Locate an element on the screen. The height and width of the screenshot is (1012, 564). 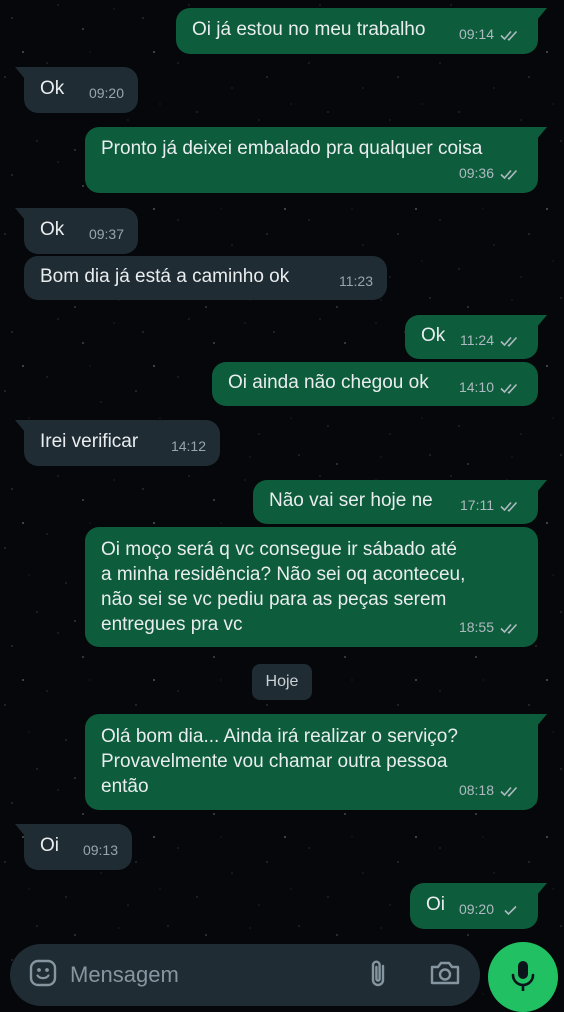
message-input: Mensagem is located at coordinates (124, 975).